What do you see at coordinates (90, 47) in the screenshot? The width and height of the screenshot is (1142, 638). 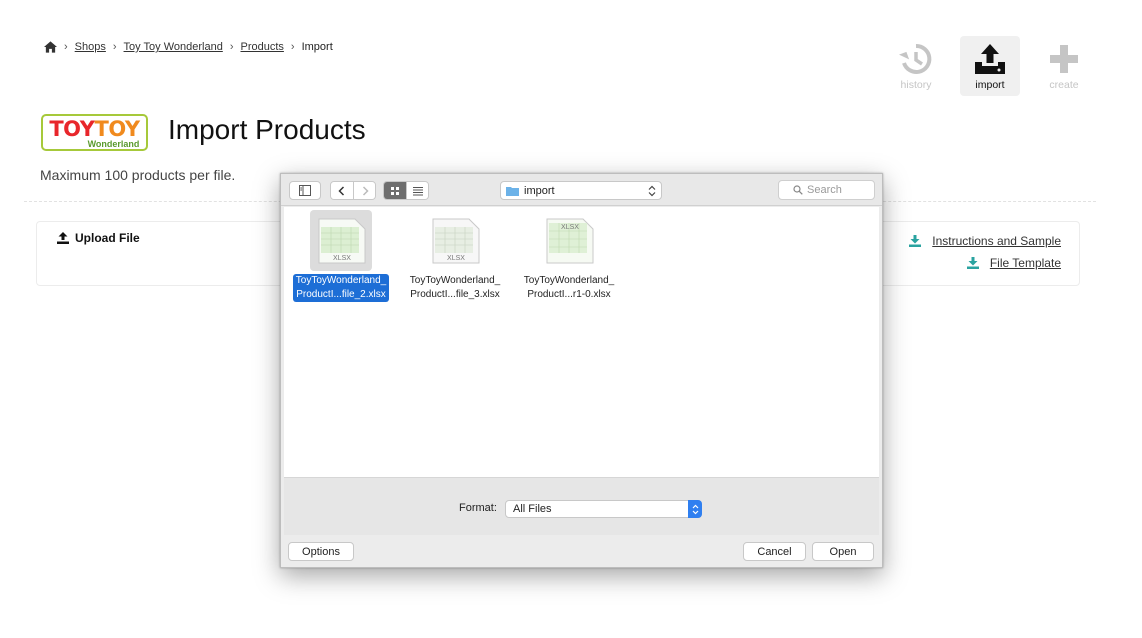 I see `breadcrumb-shops-link: Shops` at bounding box center [90, 47].